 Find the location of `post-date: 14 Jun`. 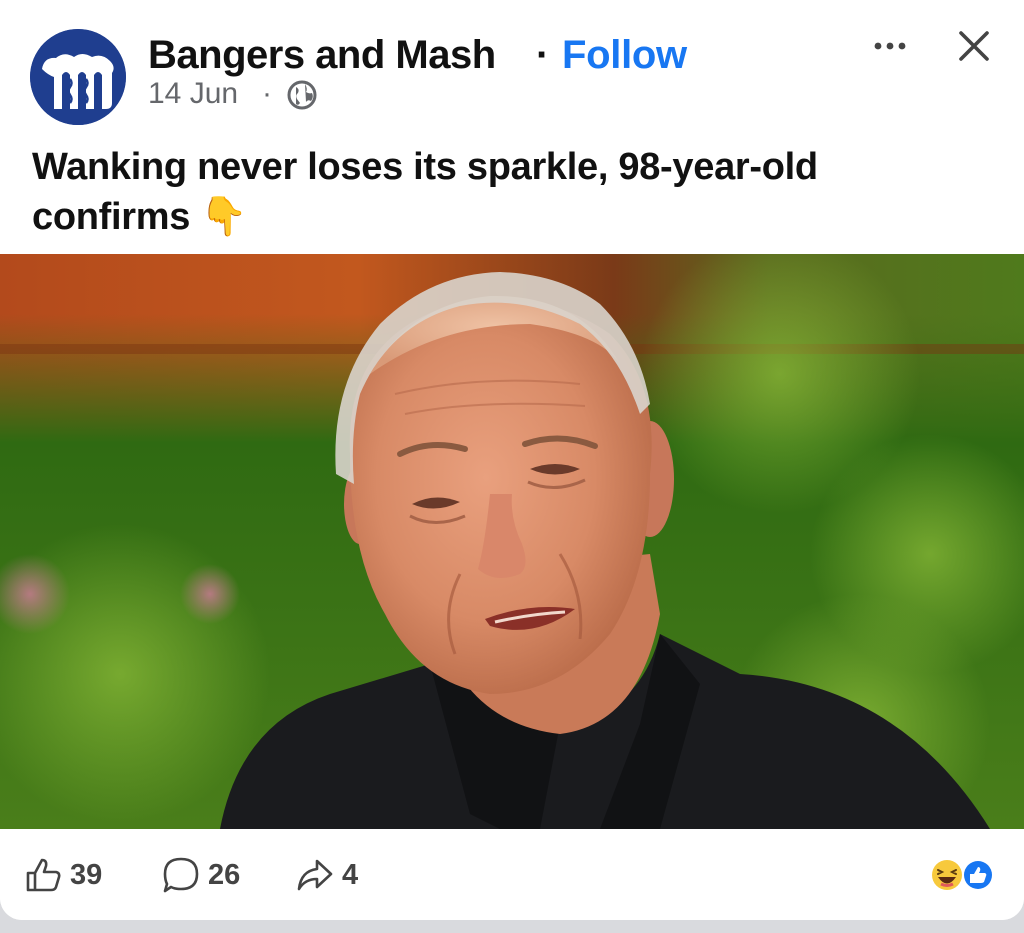

post-date: 14 Jun is located at coordinates (193, 94).